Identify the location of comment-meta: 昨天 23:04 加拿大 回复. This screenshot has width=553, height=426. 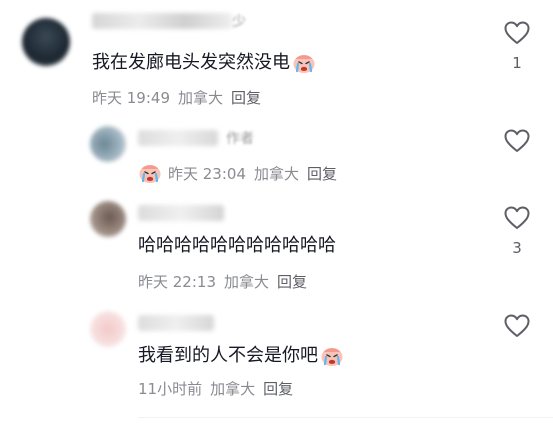
(237, 173).